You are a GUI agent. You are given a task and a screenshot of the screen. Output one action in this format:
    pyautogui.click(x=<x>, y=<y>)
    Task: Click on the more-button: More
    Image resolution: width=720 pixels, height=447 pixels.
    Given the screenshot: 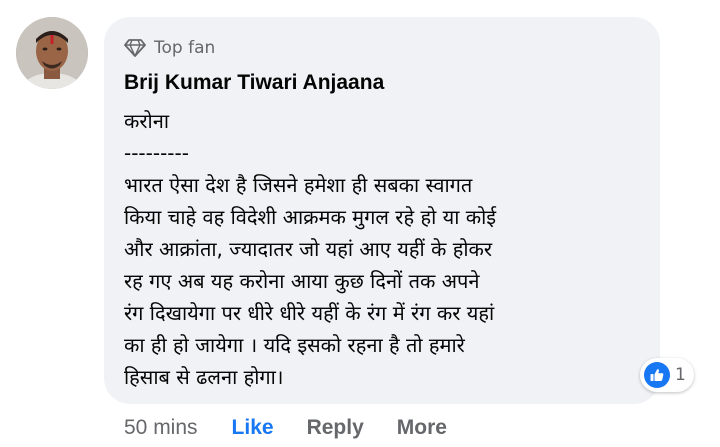 What is the action you would take?
    pyautogui.click(x=422, y=428)
    